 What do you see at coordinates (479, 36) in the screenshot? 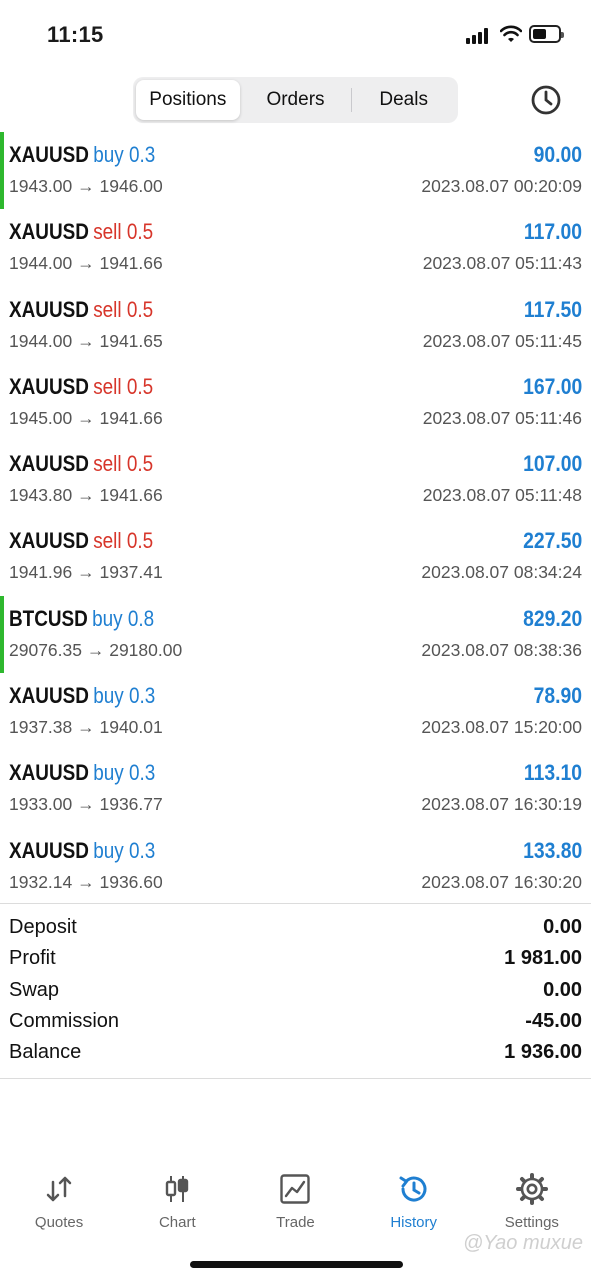
I see `cellular-signal-icon` at bounding box center [479, 36].